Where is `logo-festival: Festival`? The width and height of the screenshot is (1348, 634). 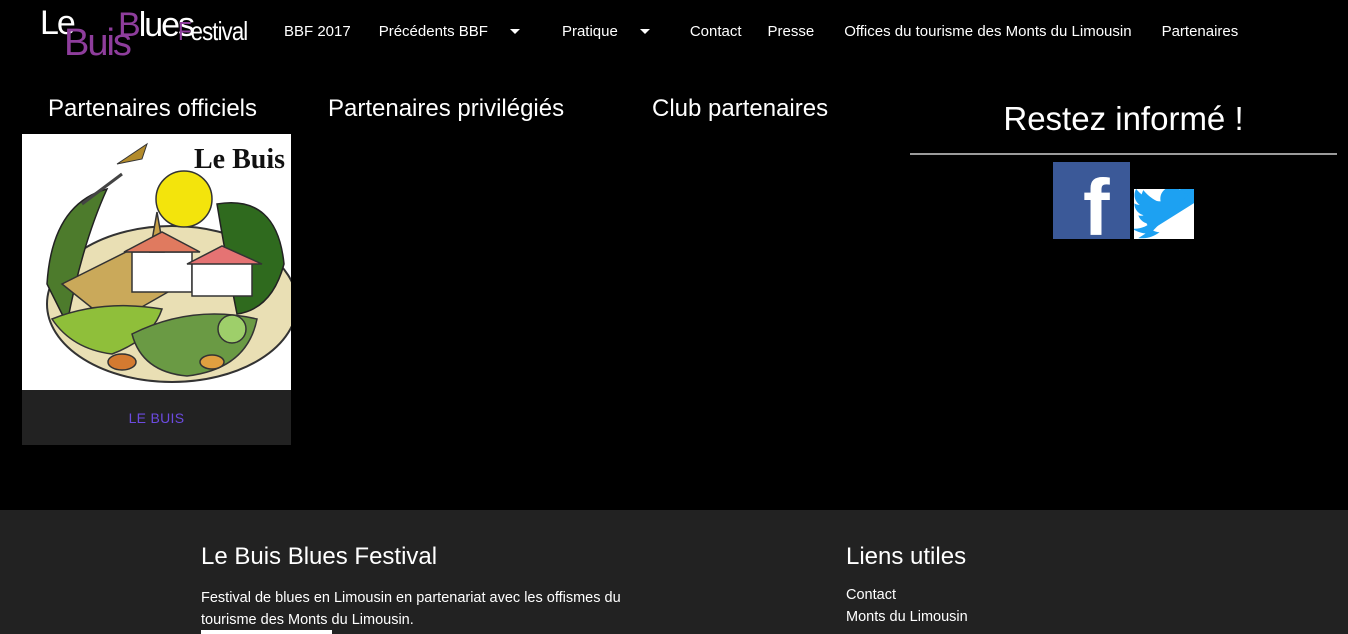
logo-festival: Festival is located at coordinates (213, 31).